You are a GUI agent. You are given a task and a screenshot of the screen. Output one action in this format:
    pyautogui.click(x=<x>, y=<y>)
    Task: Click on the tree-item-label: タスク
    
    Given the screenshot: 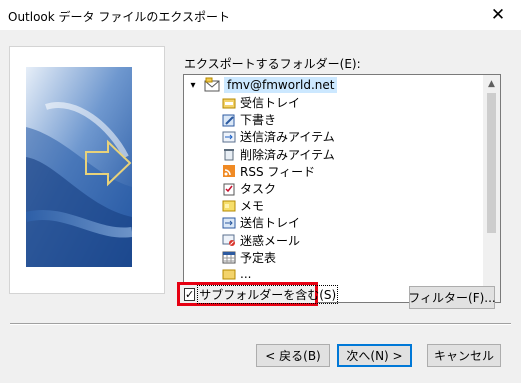 What is the action you would take?
    pyautogui.click(x=258, y=189)
    